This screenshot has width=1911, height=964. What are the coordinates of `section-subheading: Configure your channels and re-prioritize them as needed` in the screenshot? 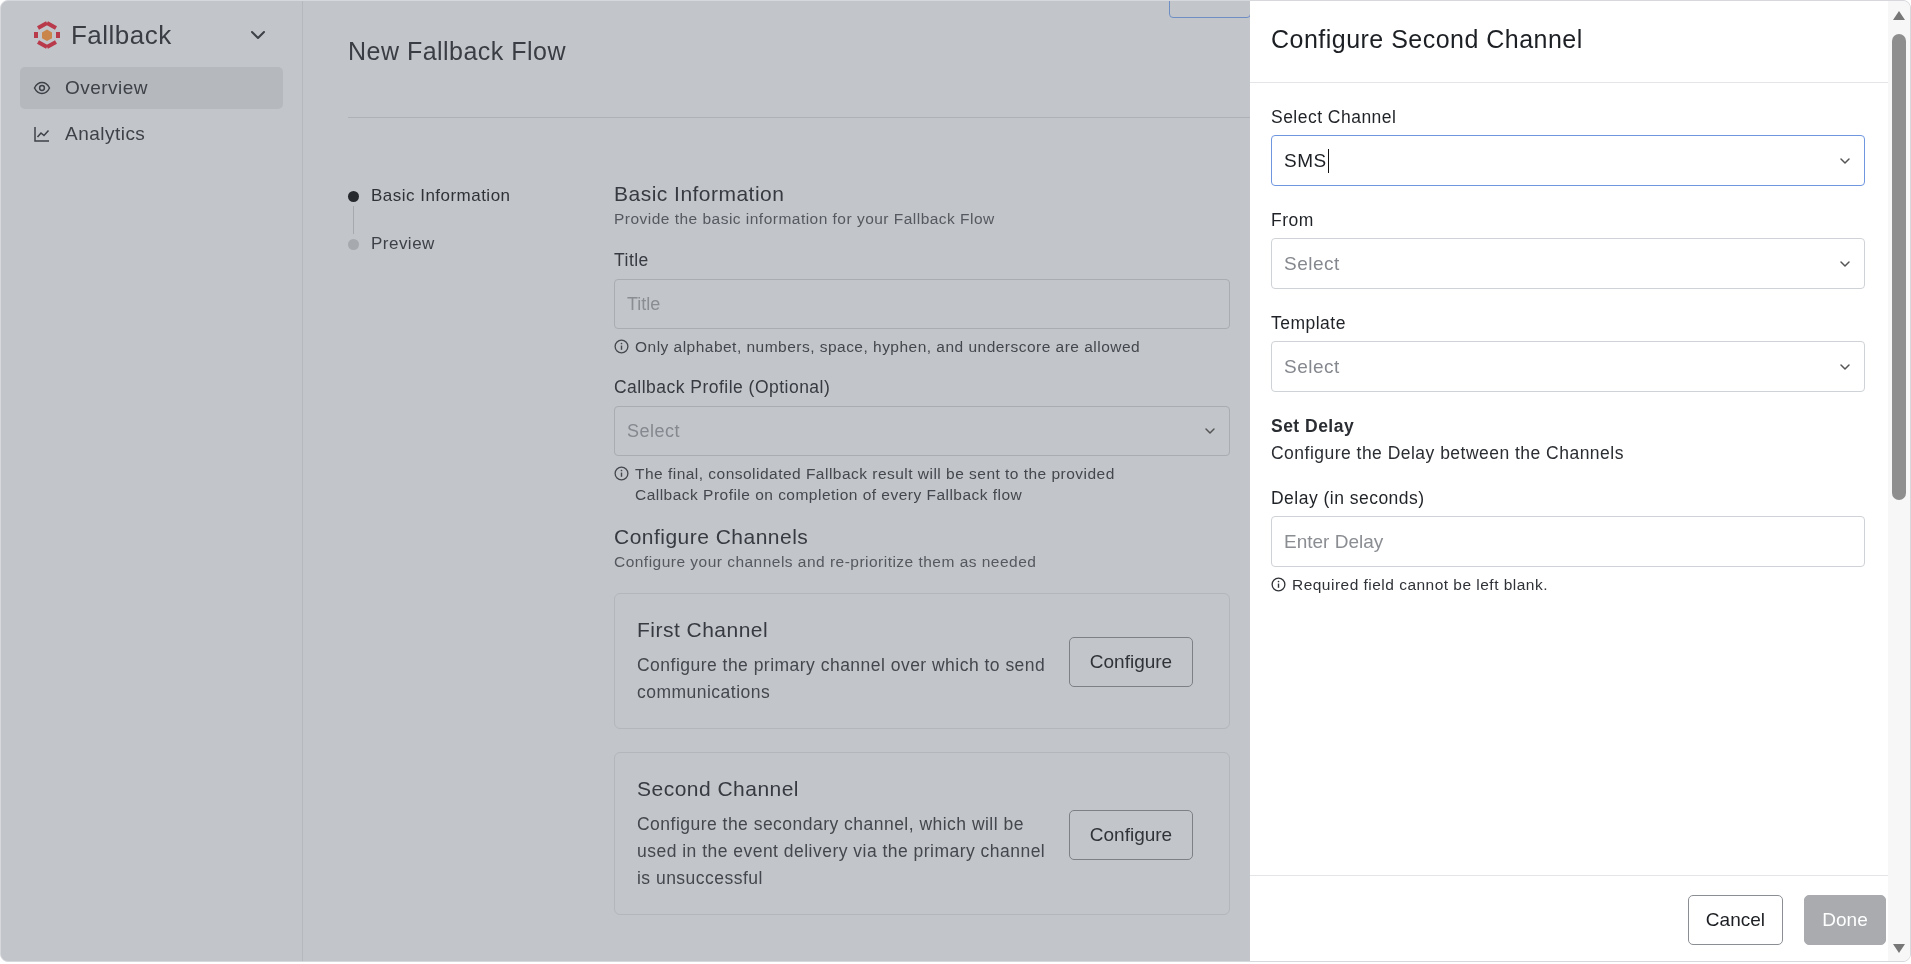 It's located at (826, 562).